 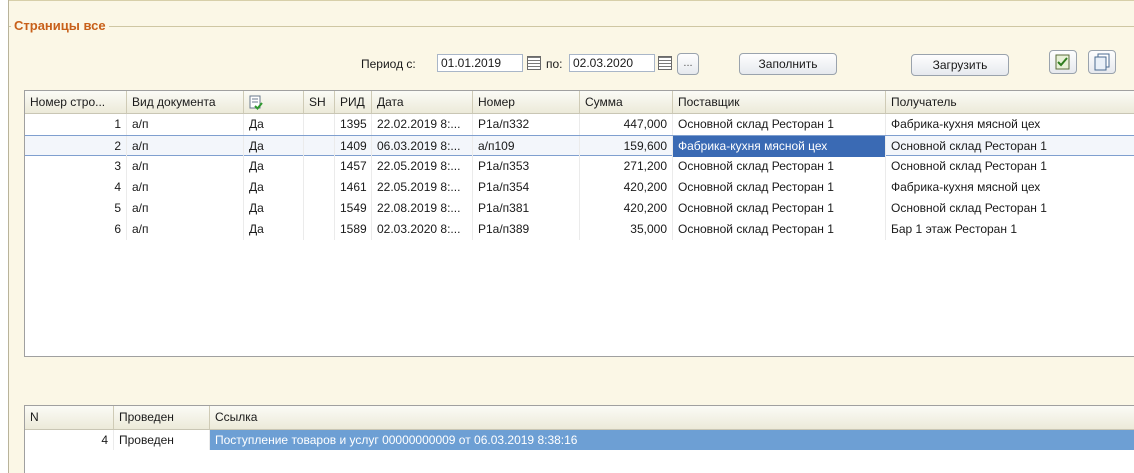 I want to click on cell-row-number: 5, so click(x=76, y=208).